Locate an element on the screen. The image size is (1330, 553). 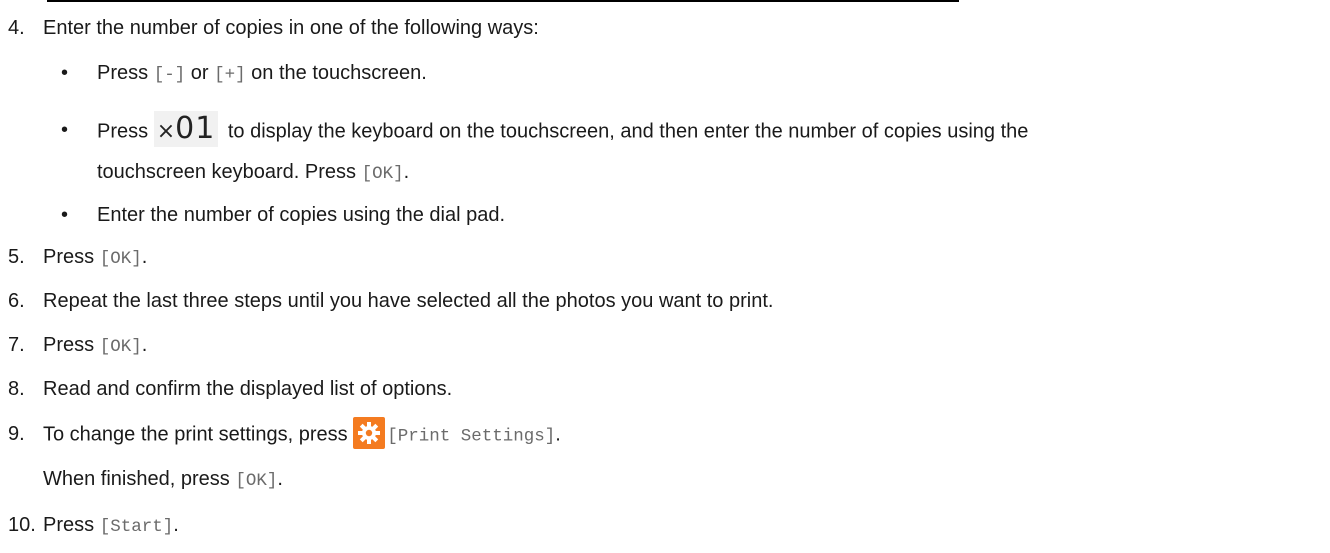
bullet-2-line-2-pre: touchscreen keyboard. Press is located at coordinates (229, 172).